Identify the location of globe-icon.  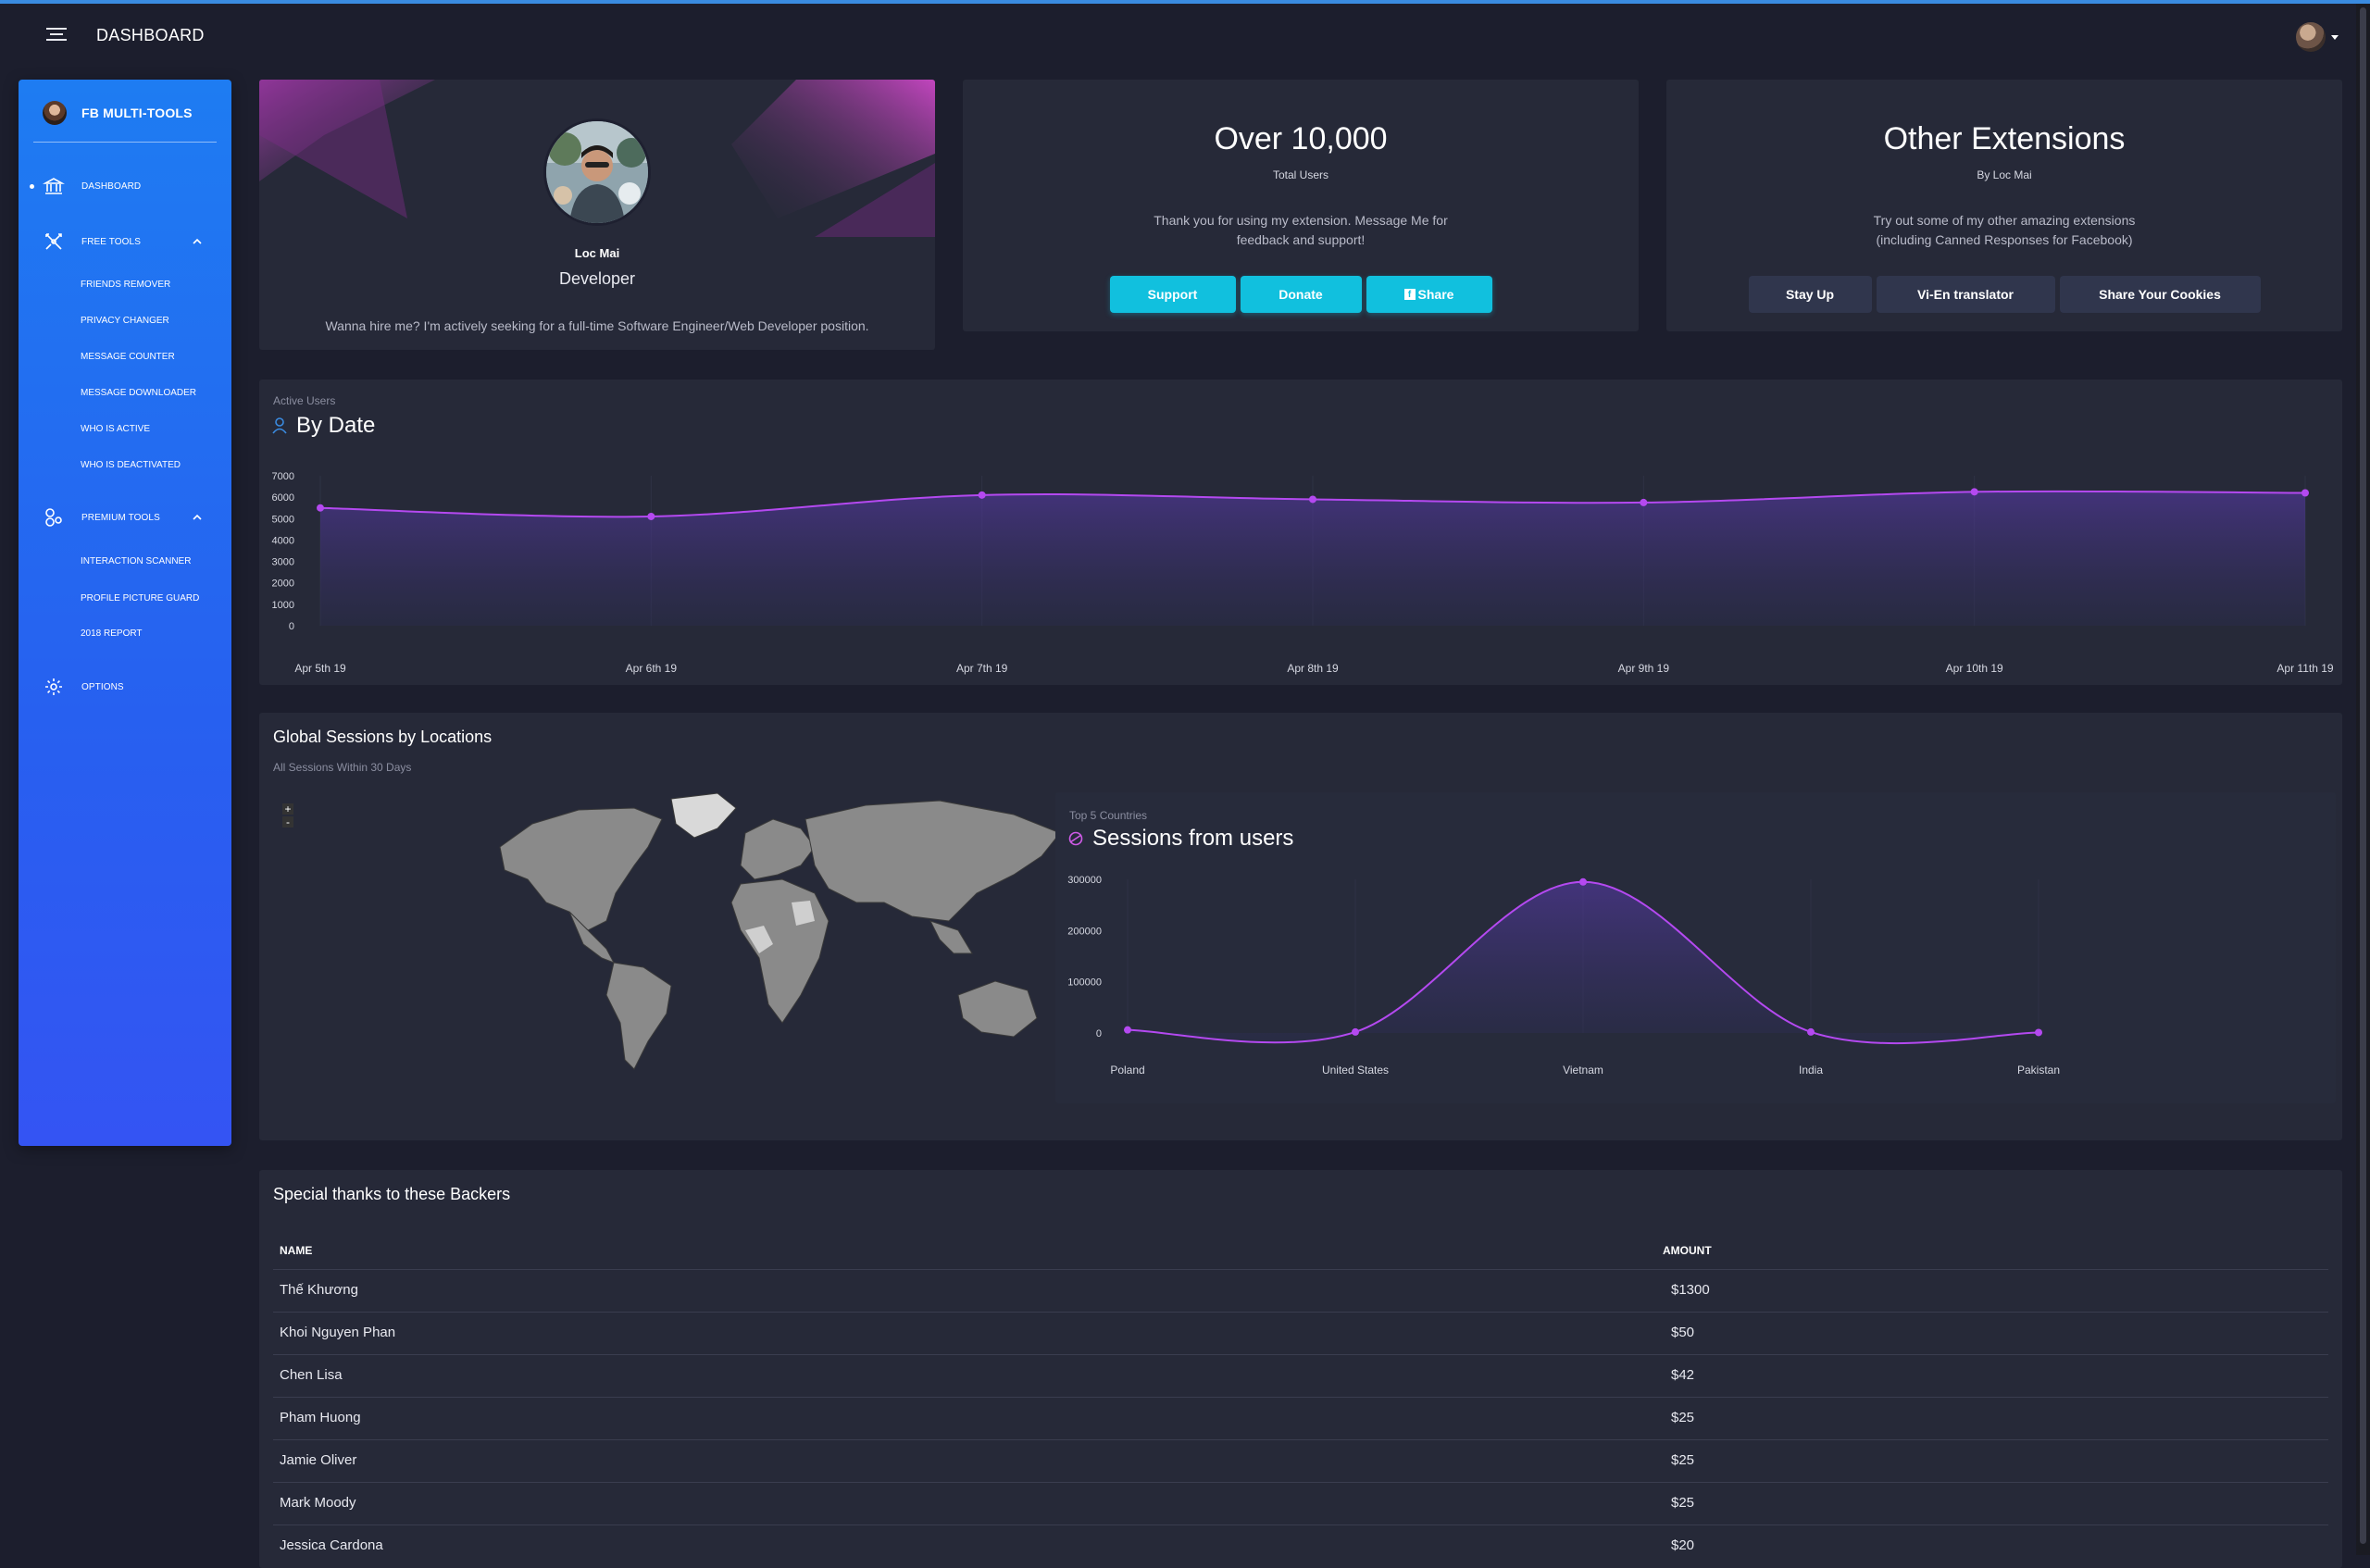
(1075, 838).